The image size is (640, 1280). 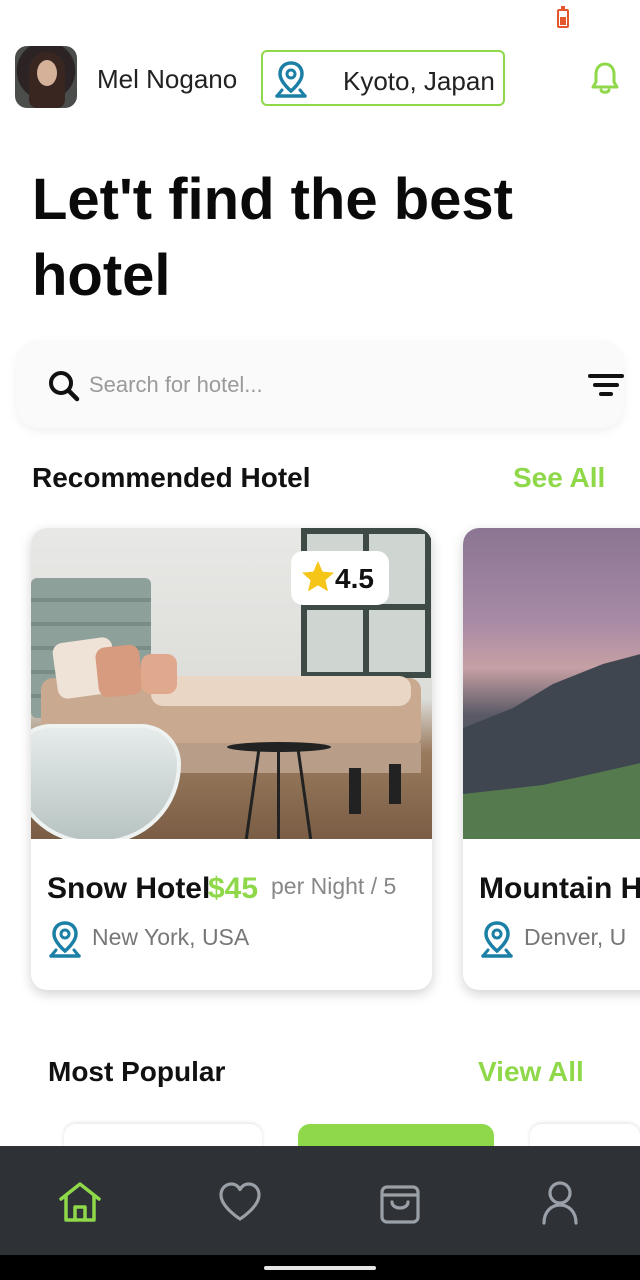 I want to click on user-name: Mel Nogano, so click(x=167, y=79).